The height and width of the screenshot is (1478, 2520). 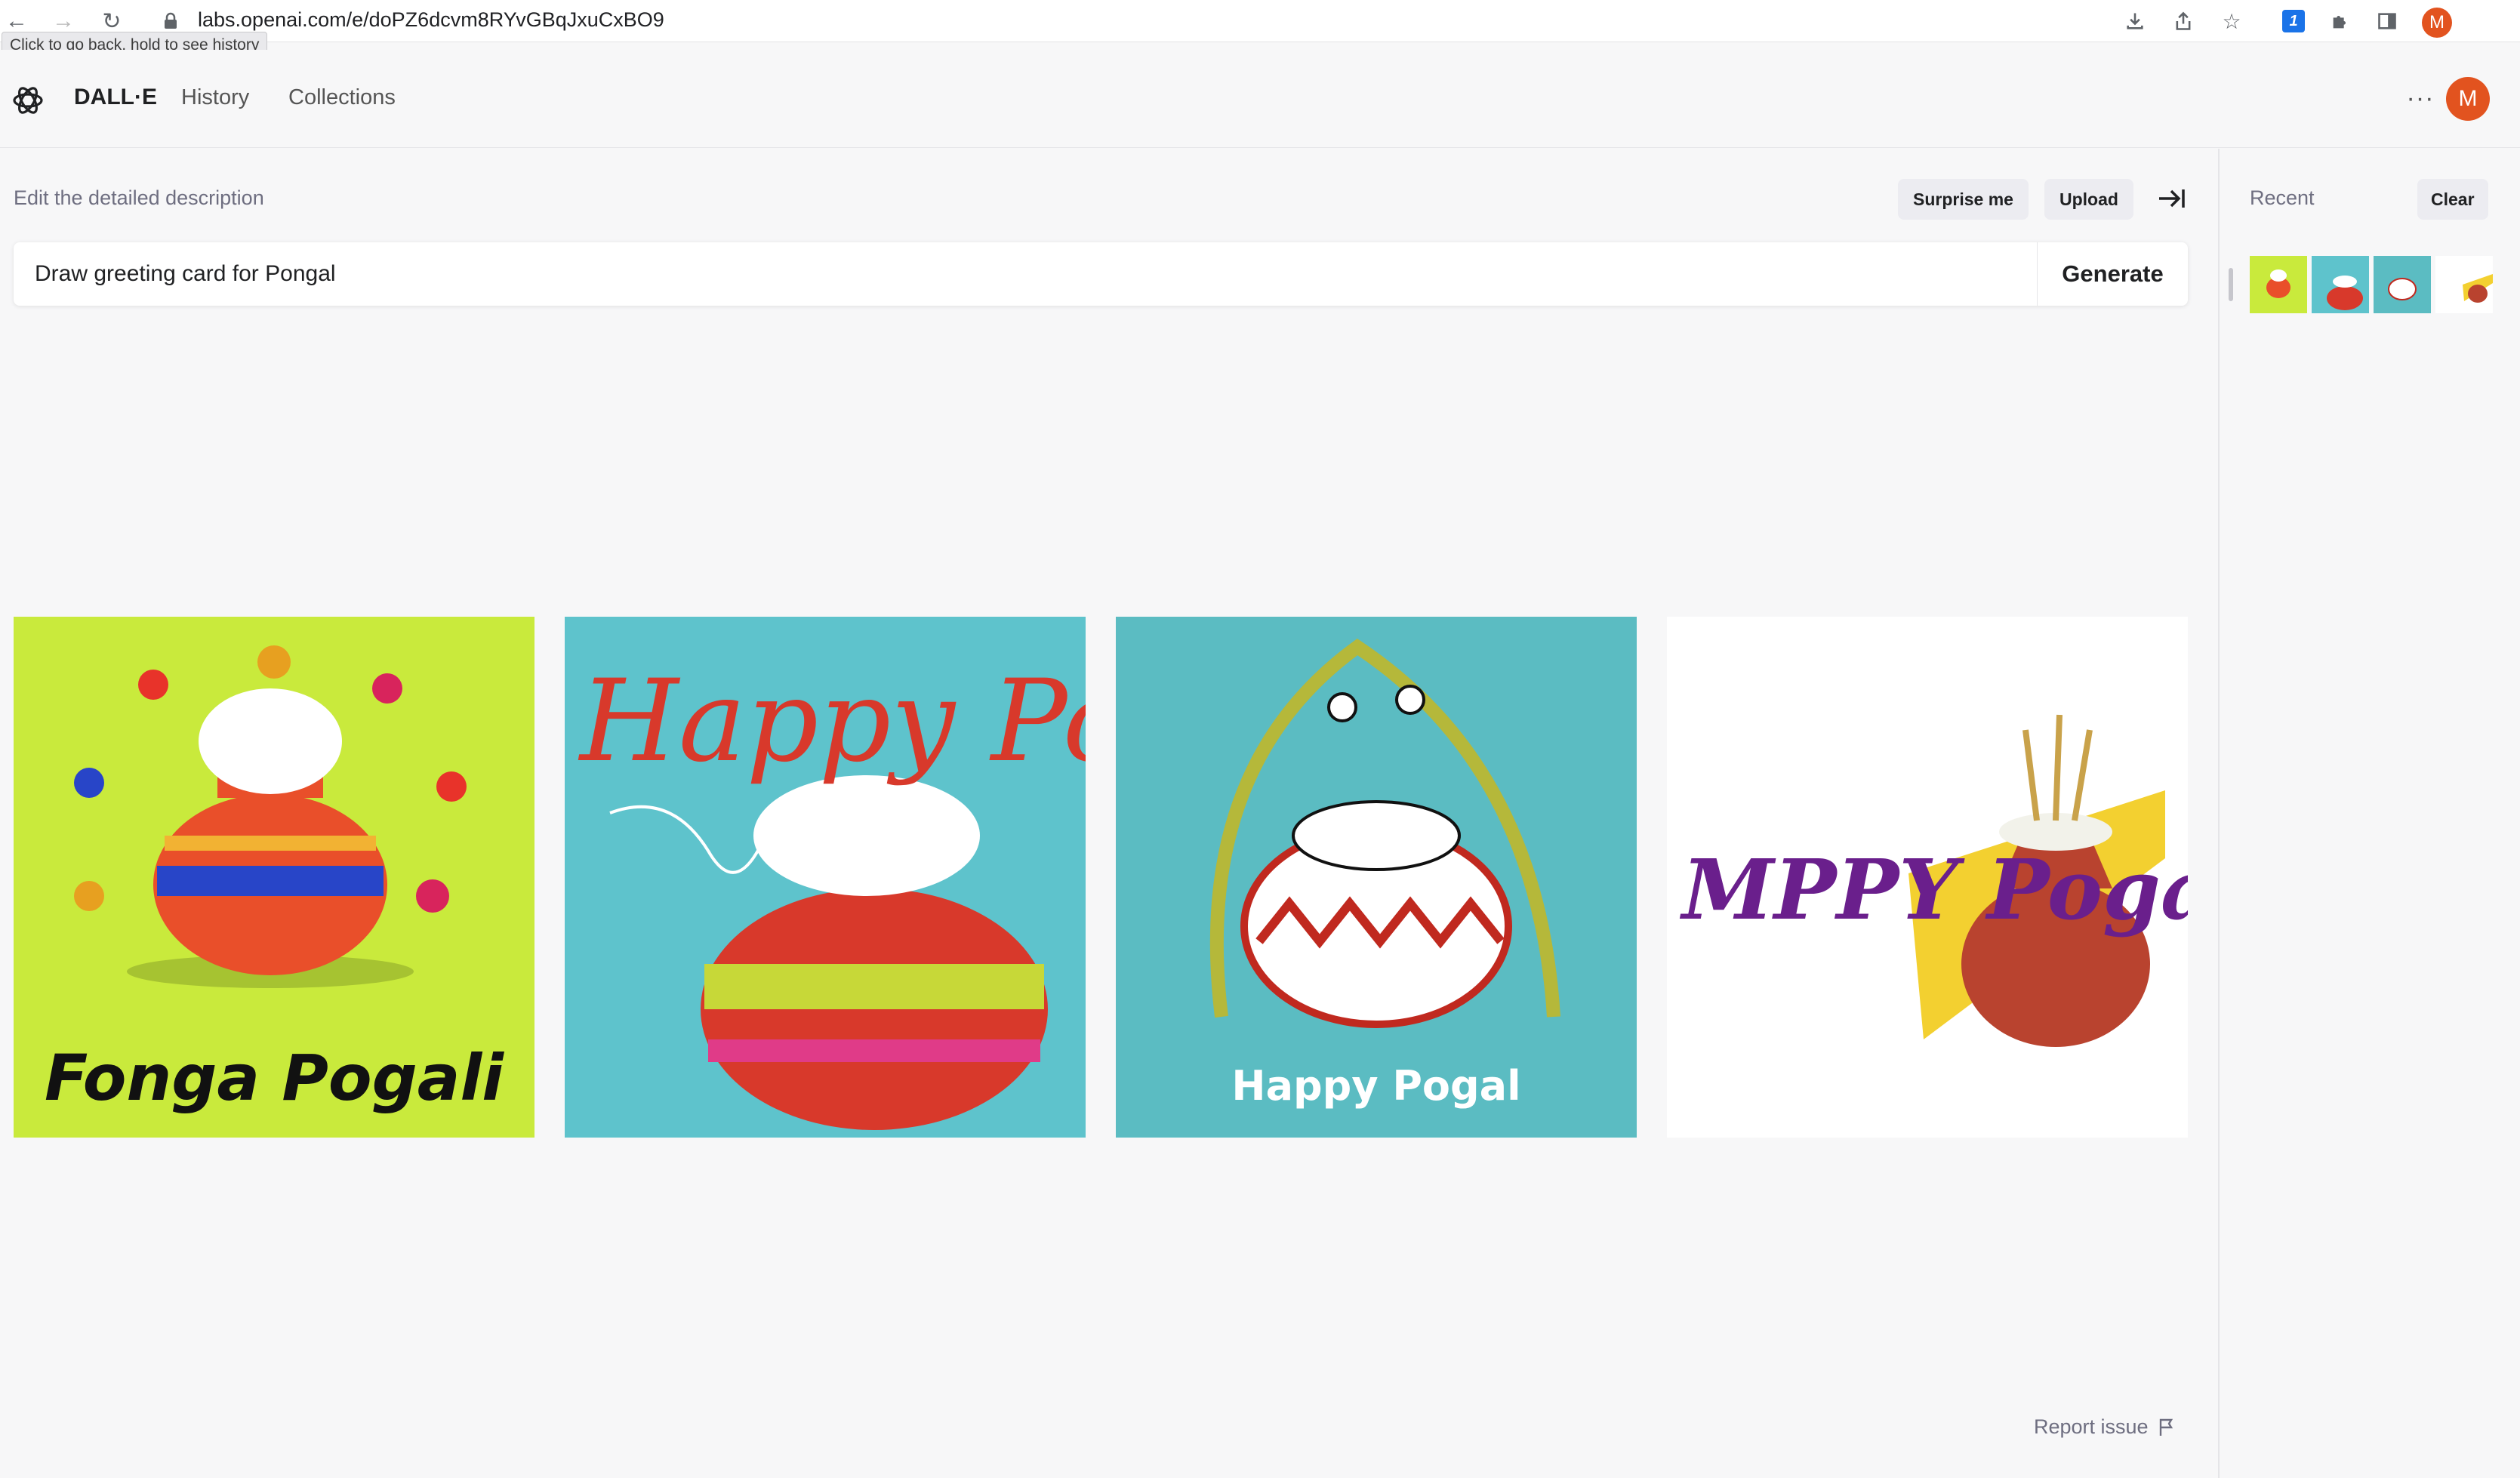 What do you see at coordinates (2468, 99) in the screenshot?
I see `user-avatar: M` at bounding box center [2468, 99].